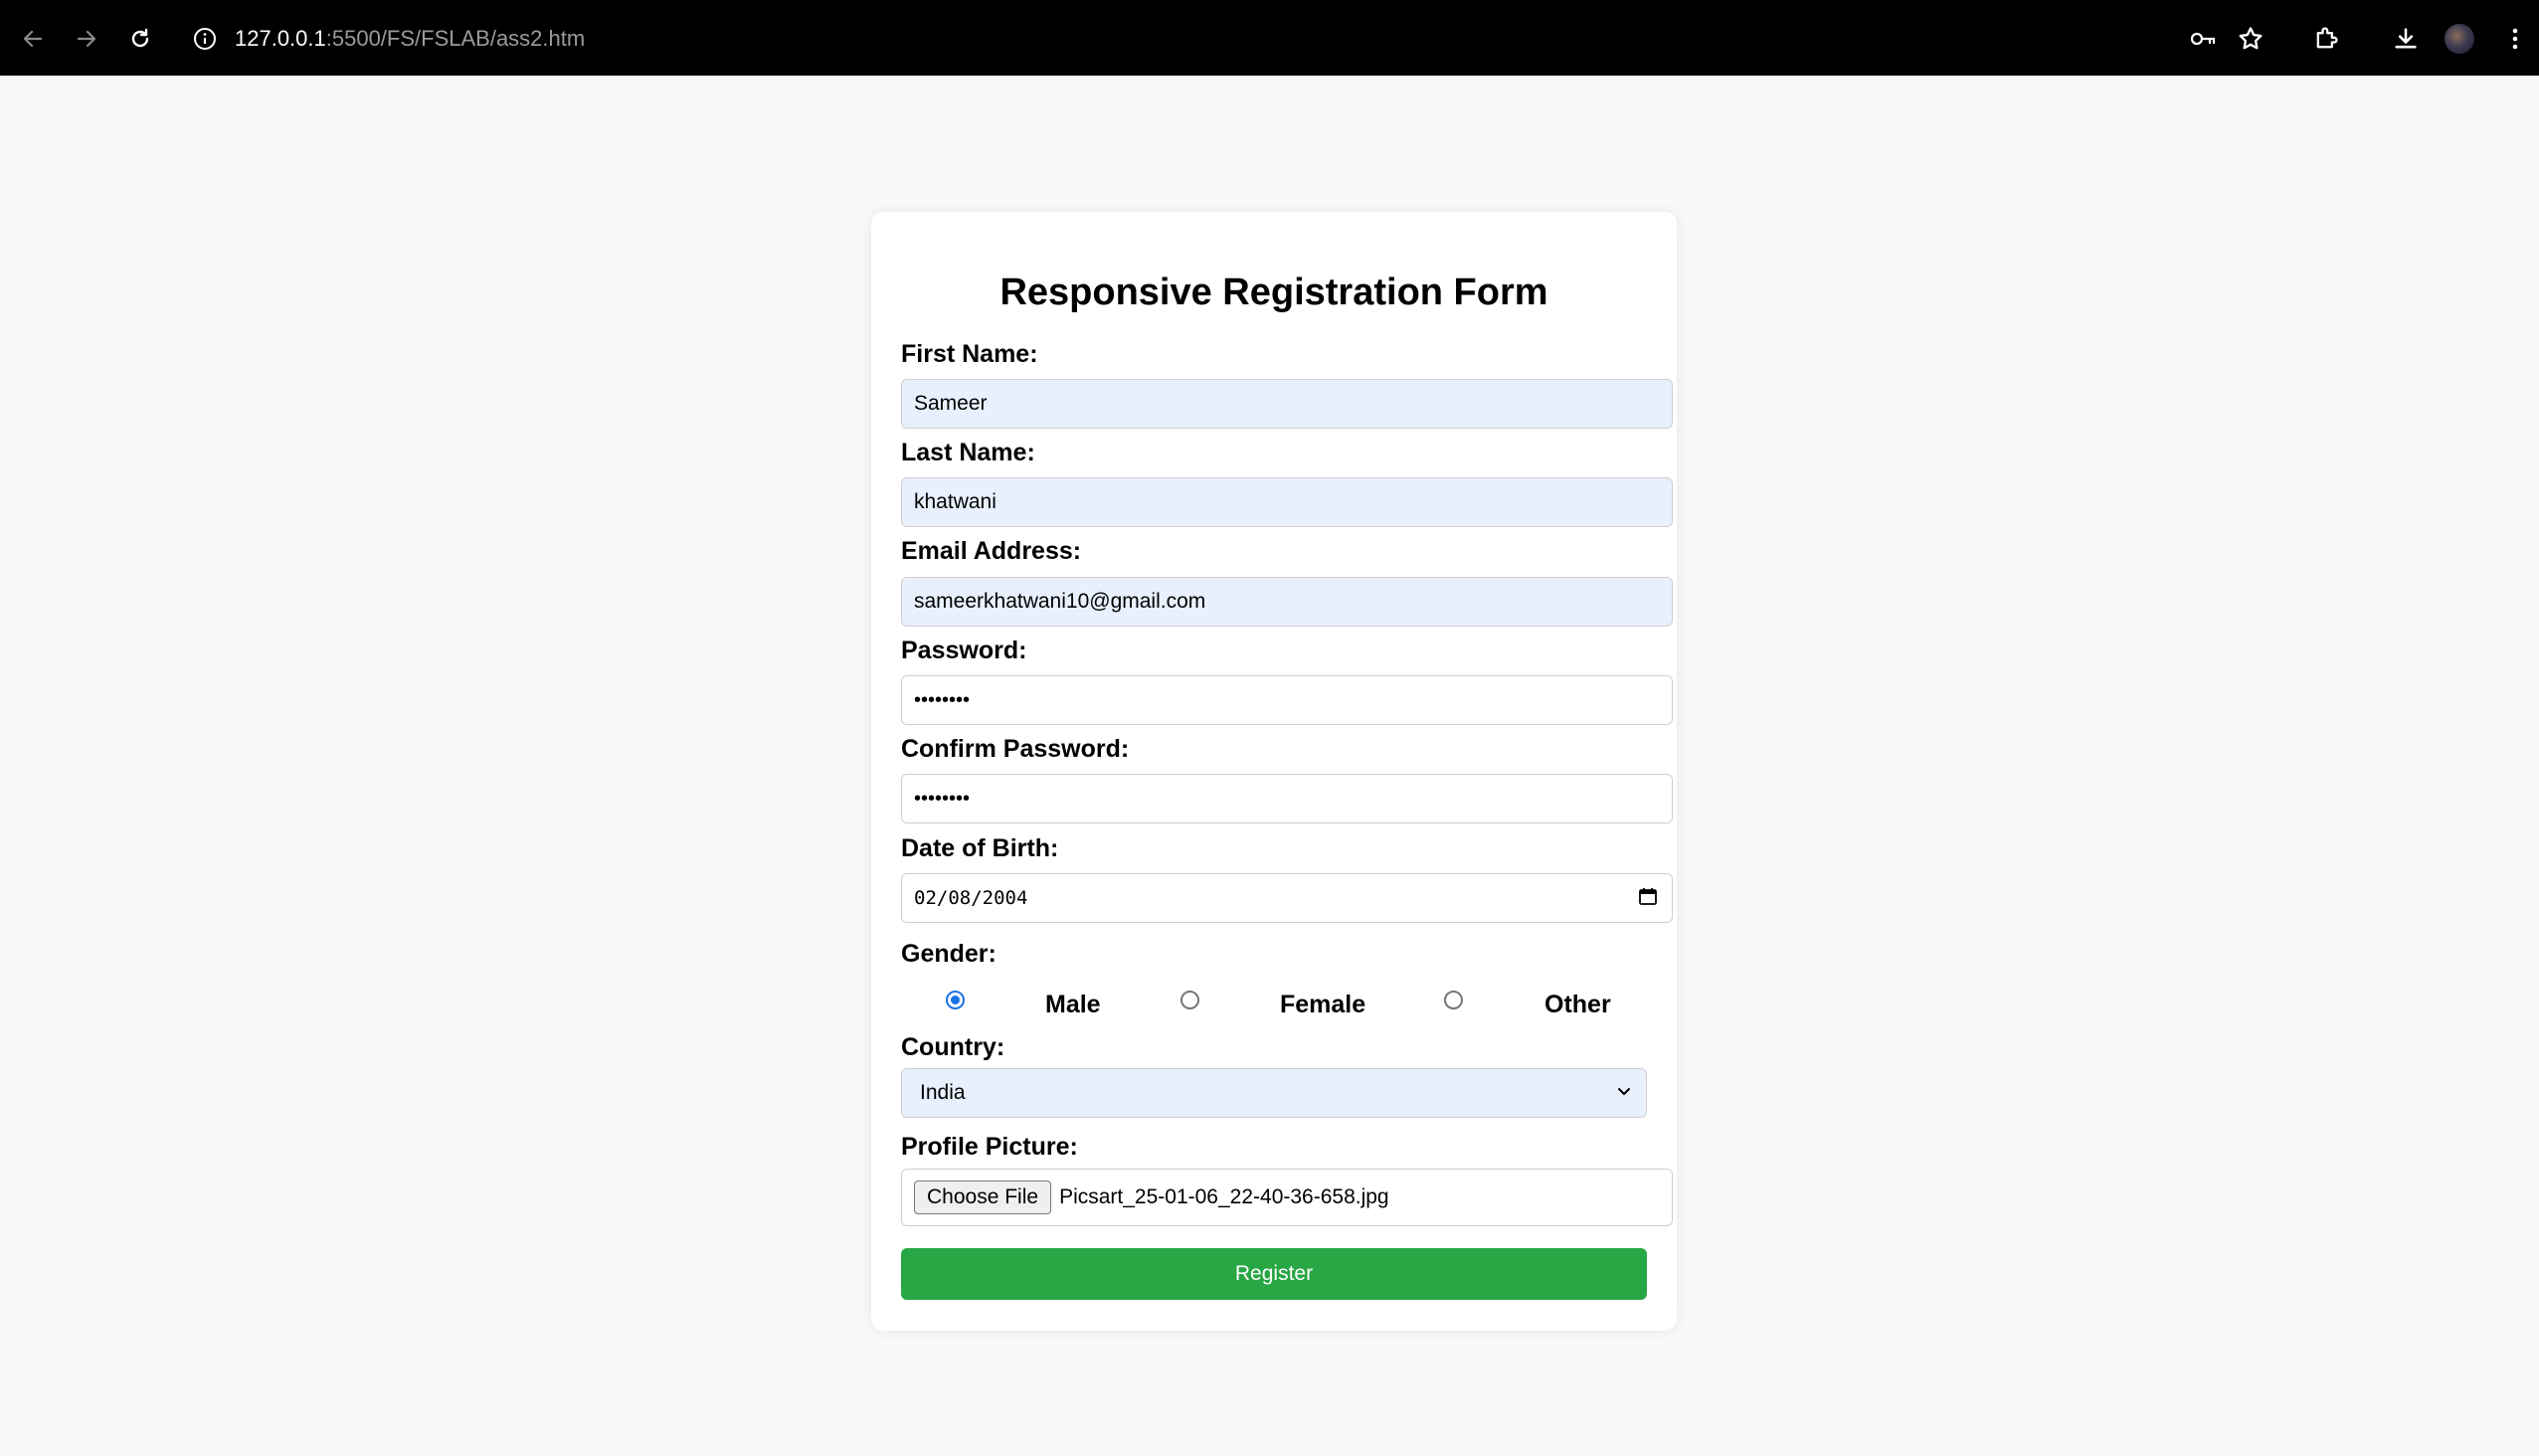 Image resolution: width=2539 pixels, height=1456 pixels. What do you see at coordinates (86, 39) in the screenshot?
I see `forward-arrow-icon` at bounding box center [86, 39].